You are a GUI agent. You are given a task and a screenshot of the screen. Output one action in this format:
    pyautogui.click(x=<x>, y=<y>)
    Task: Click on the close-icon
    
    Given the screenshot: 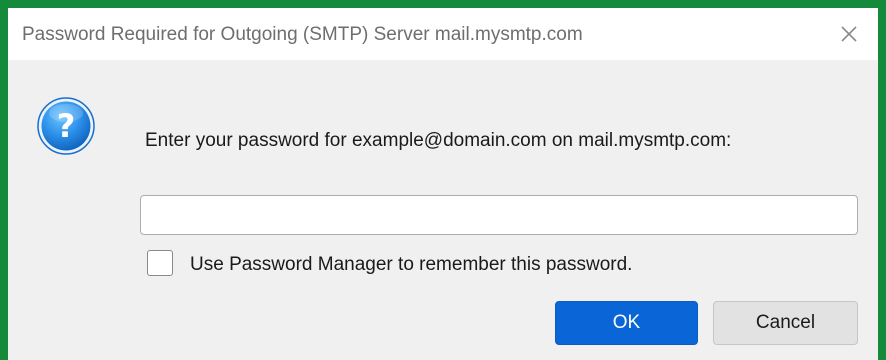 What is the action you would take?
    pyautogui.click(x=849, y=34)
    